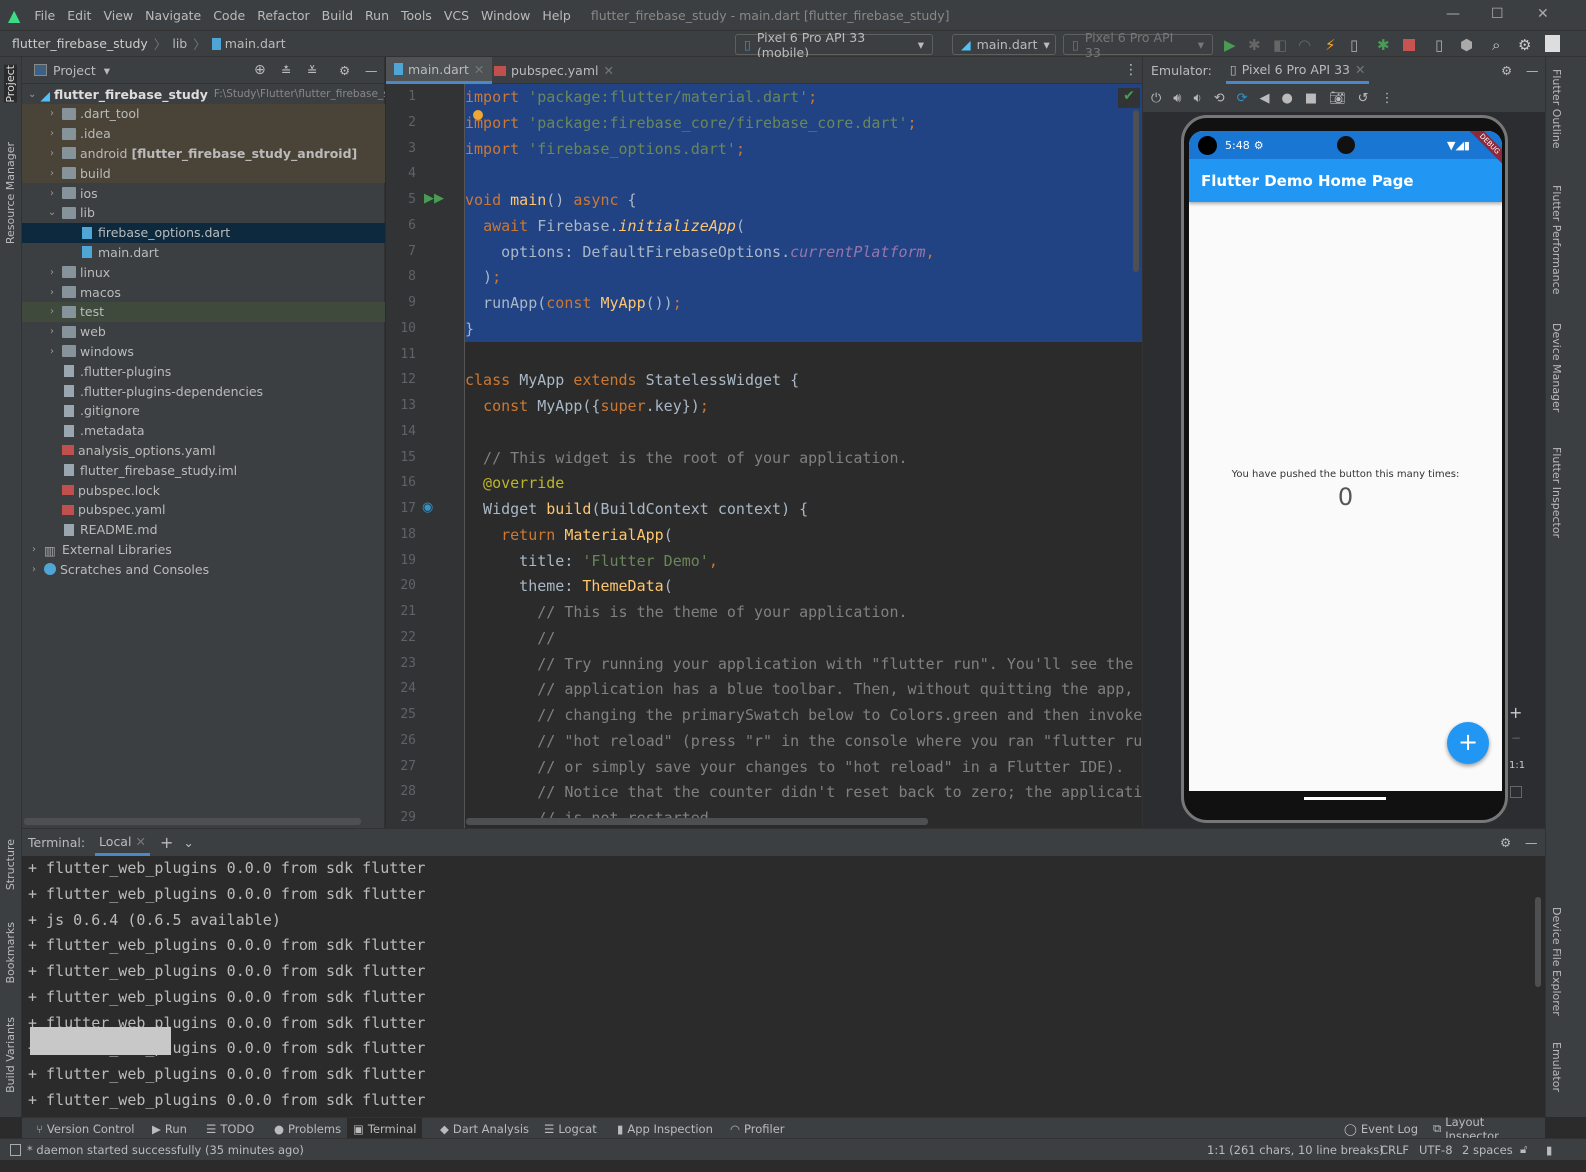 Image resolution: width=1586 pixels, height=1172 pixels. I want to click on code-line: void main() async {, so click(803, 200).